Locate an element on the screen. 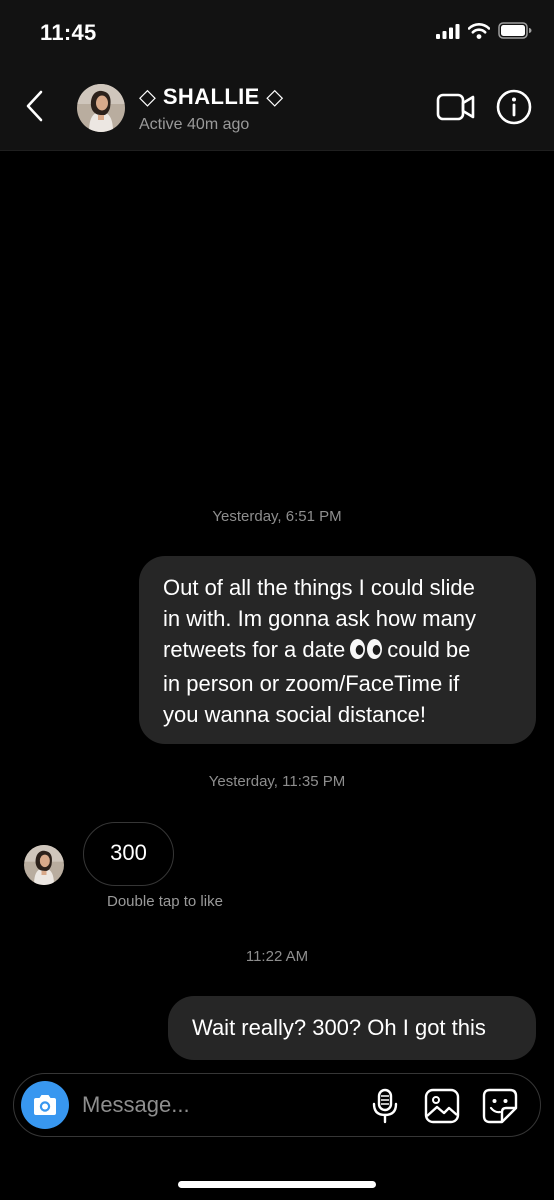 The image size is (554, 1200). message-line: you wanna social distance! is located at coordinates (294, 714).